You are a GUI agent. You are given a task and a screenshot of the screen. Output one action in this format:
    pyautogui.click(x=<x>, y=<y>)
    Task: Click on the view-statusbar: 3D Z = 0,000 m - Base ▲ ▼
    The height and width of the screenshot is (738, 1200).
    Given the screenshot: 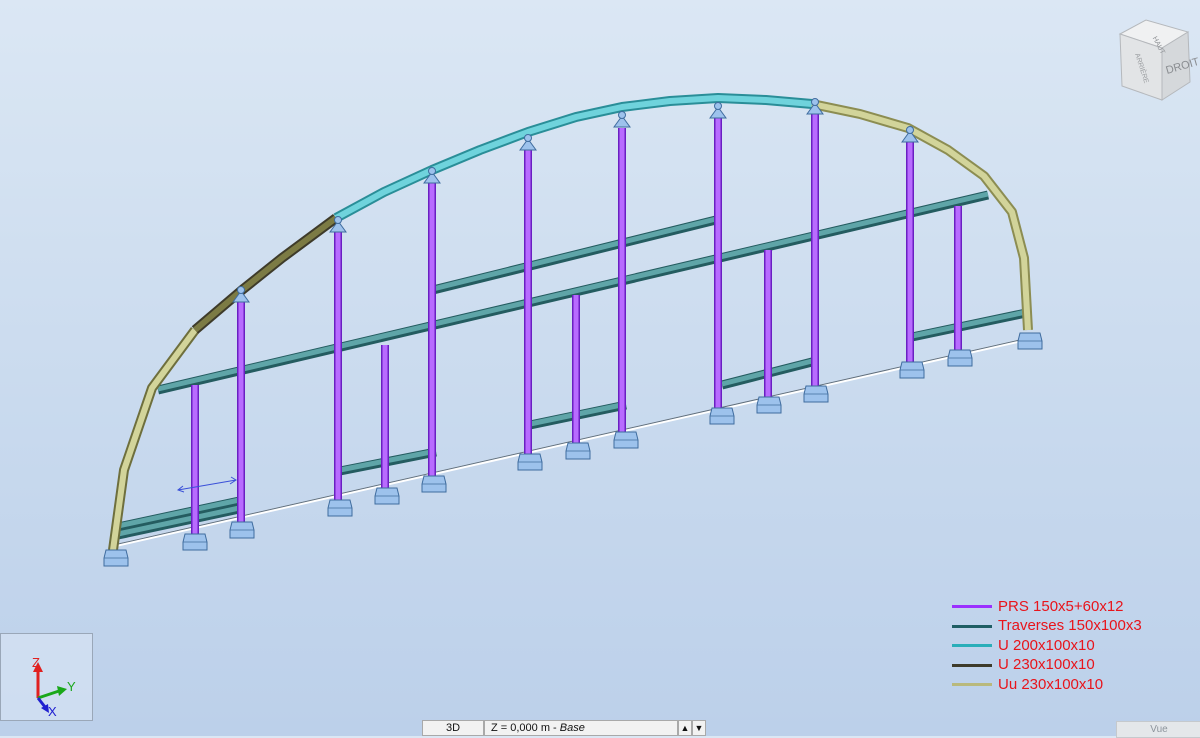 What is the action you would take?
    pyautogui.click(x=564, y=728)
    